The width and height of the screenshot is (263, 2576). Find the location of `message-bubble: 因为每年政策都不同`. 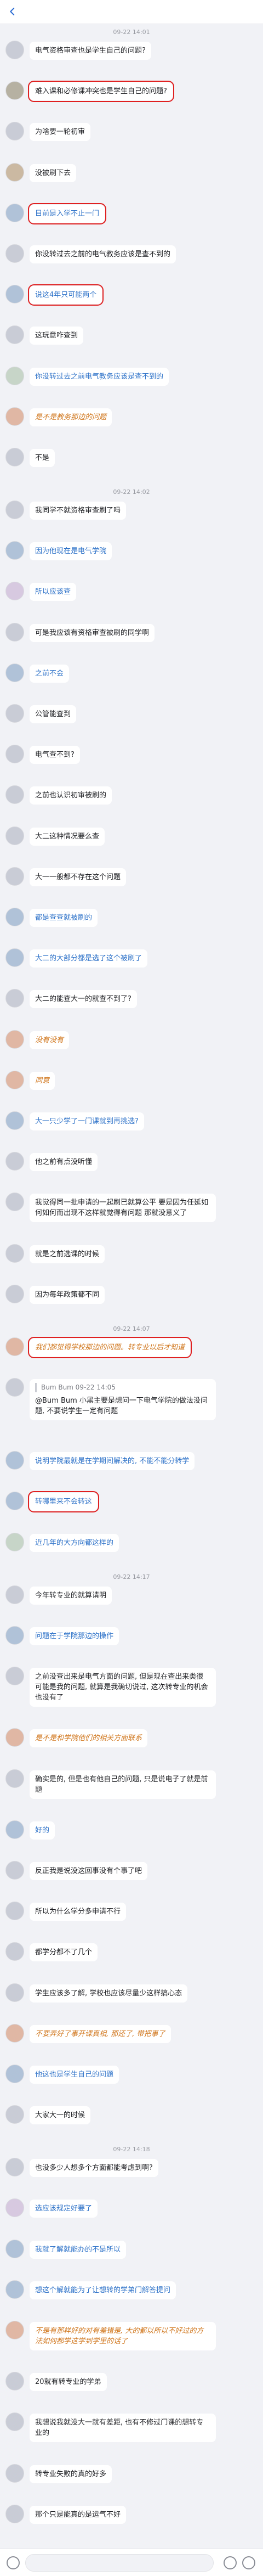

message-bubble: 因为每年政策都不同 is located at coordinates (68, 1294).